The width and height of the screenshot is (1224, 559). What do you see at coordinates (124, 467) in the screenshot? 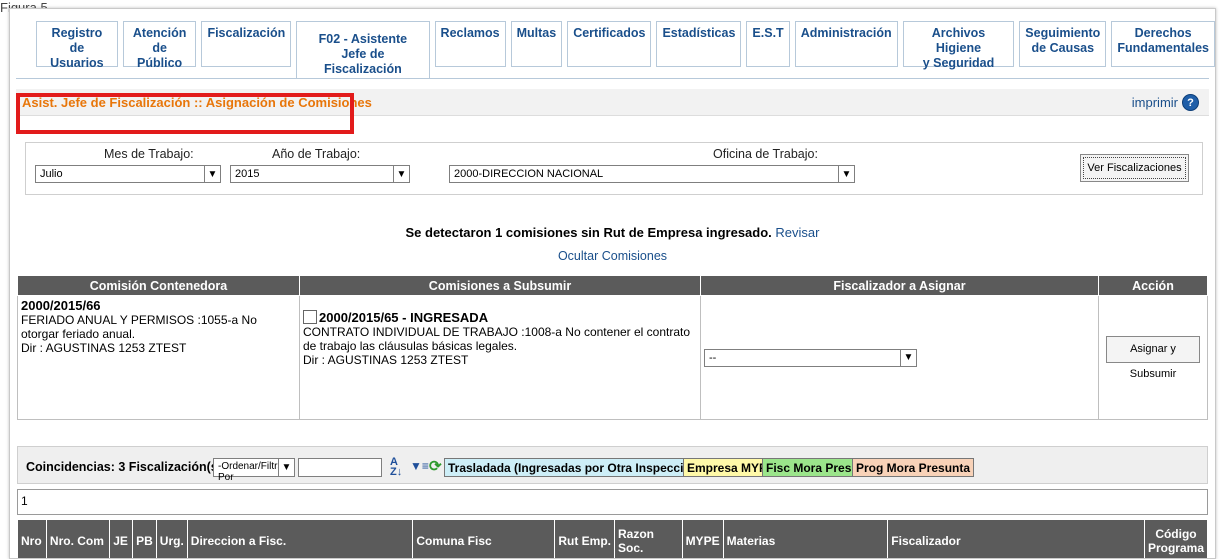
I see `coincidencias-label: Coincidencias: 3 Fiscalización(s)` at bounding box center [124, 467].